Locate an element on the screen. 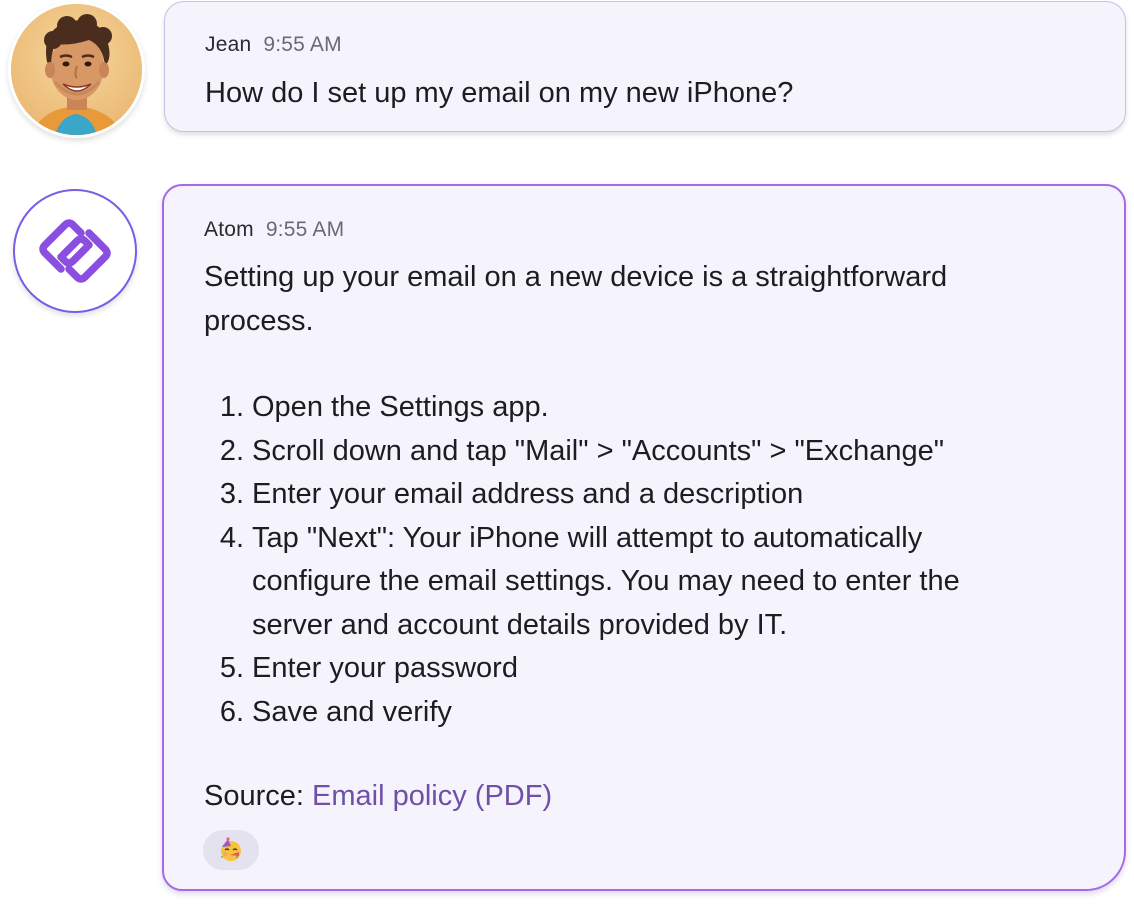  message-meta: Atom 9:55 AM is located at coordinates (274, 230).